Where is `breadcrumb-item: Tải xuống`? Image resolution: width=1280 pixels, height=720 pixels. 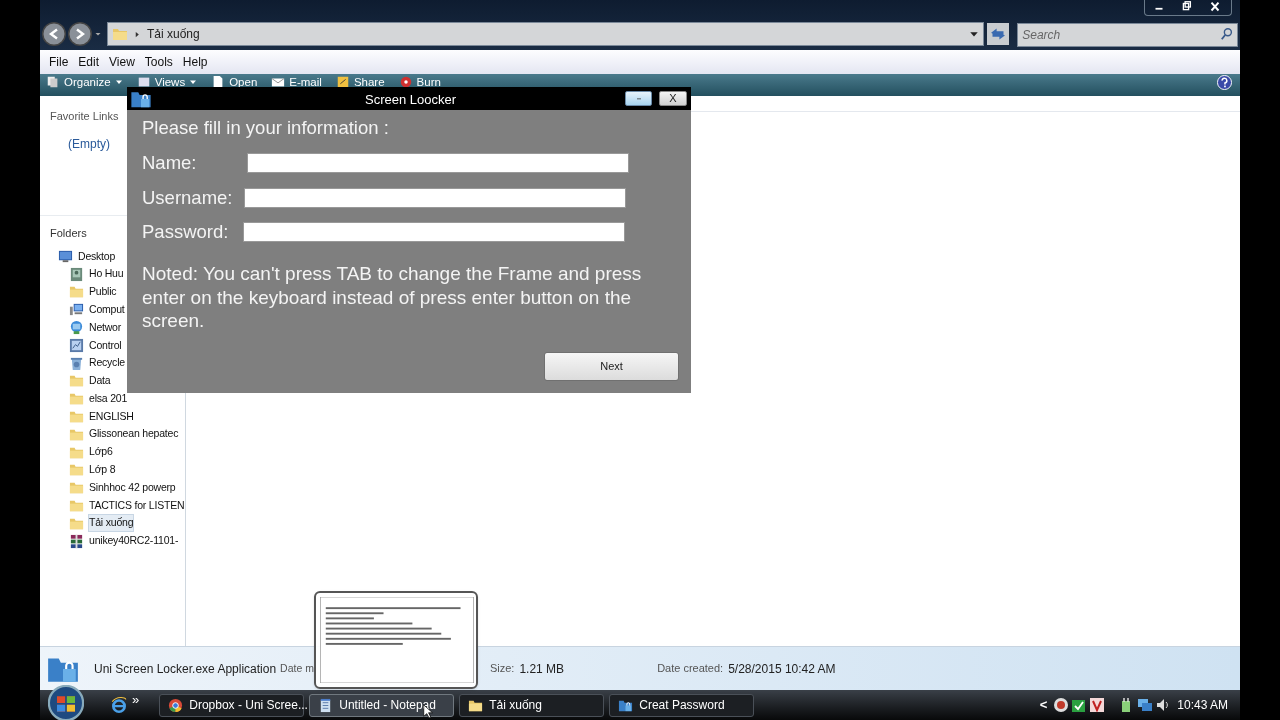 breadcrumb-item: Tải xuống is located at coordinates (173, 34).